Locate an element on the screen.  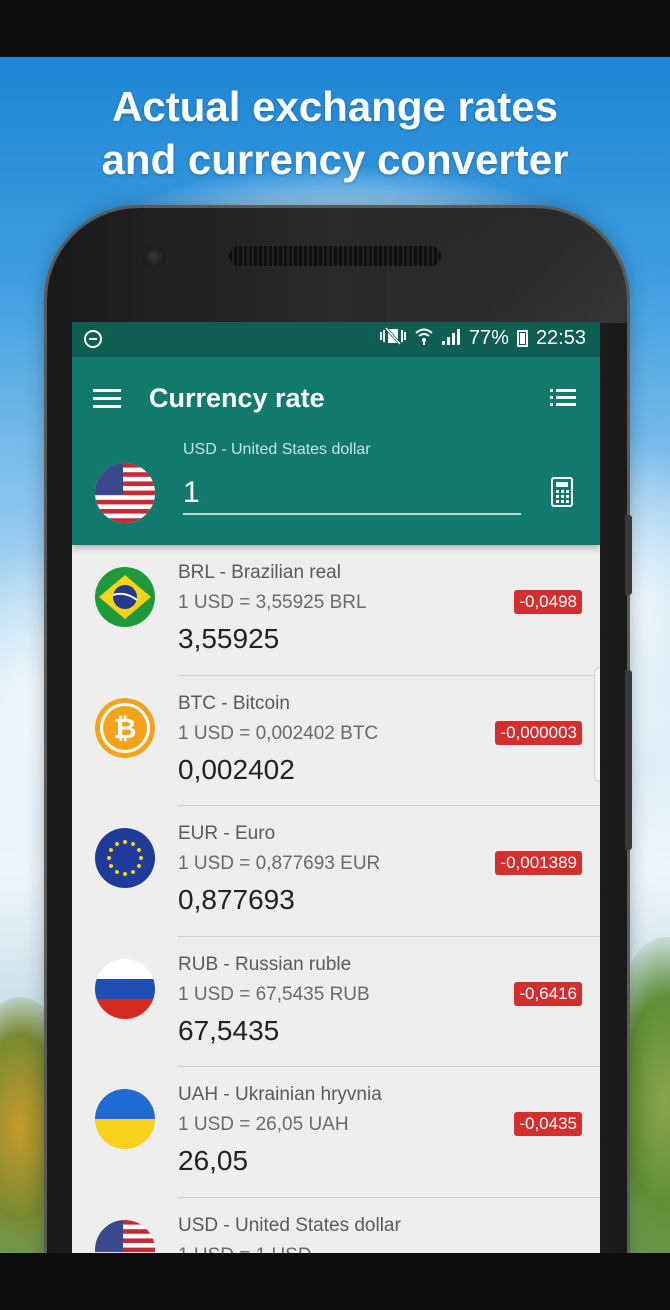
currency-name: EUR - Euro is located at coordinates (227, 833).